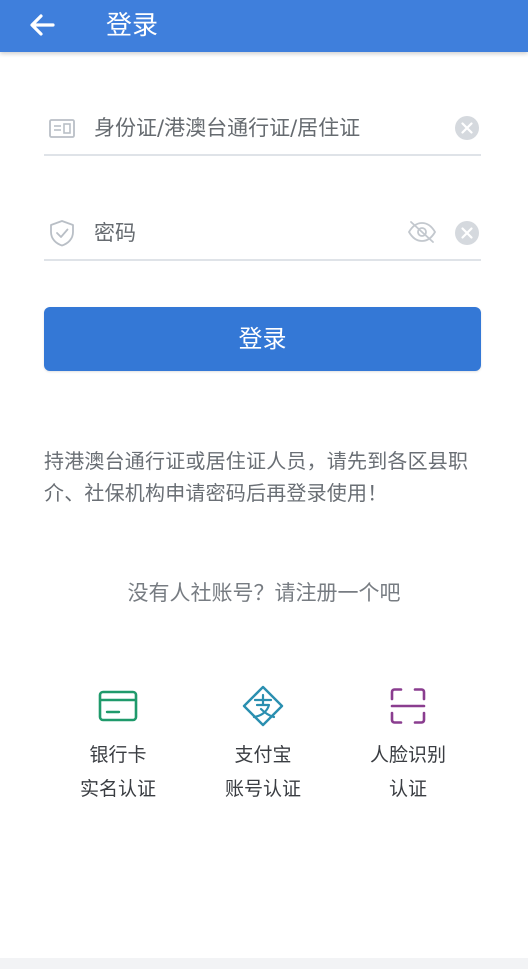 The image size is (528, 969). Describe the element at coordinates (117, 789) in the screenshot. I see `auth-option-subtitle: 实名认证` at that location.